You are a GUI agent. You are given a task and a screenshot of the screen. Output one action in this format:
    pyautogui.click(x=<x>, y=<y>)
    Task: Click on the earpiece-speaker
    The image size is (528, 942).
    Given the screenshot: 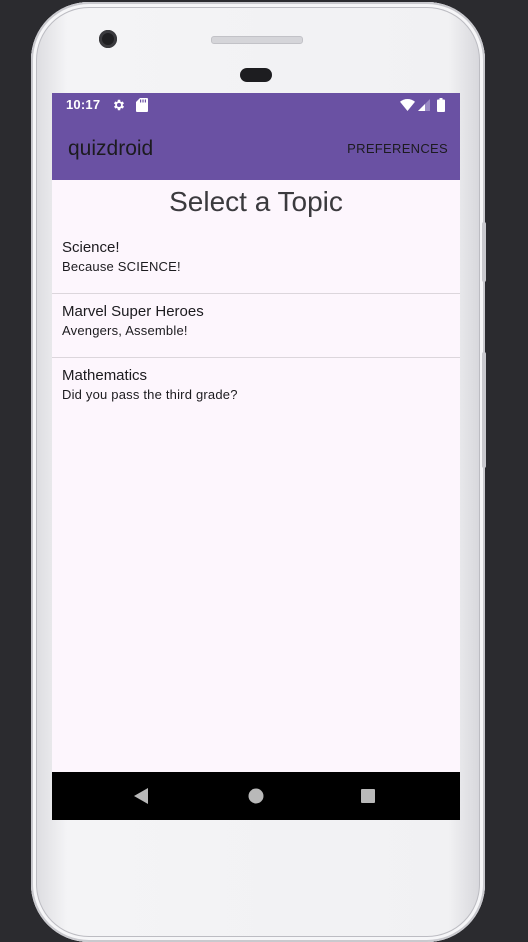 What is the action you would take?
    pyautogui.click(x=257, y=40)
    